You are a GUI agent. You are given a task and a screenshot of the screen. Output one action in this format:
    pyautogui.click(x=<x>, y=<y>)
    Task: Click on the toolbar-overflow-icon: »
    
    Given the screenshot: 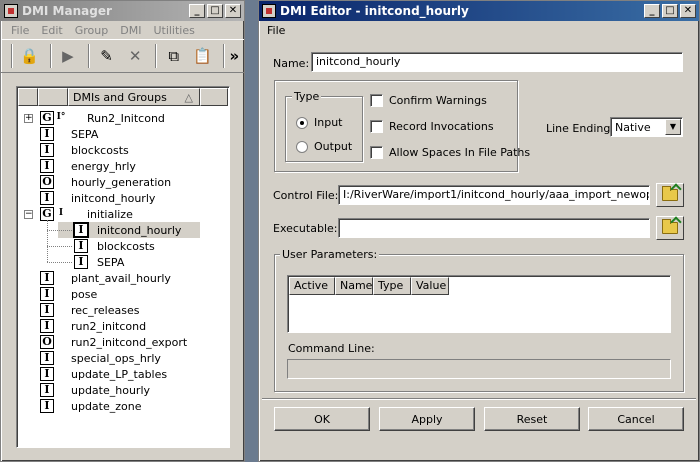 What is the action you would take?
    pyautogui.click(x=234, y=56)
    